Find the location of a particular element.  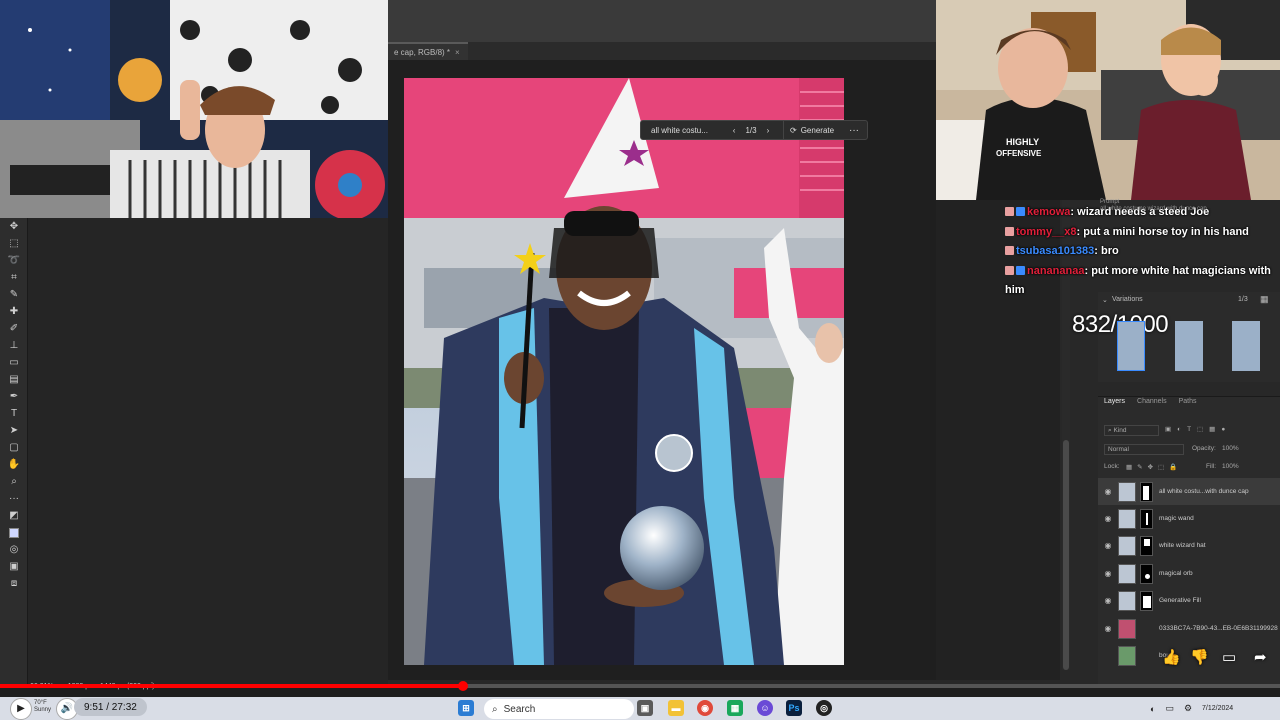

date-time: 7/12/2024 is located at coordinates (1217, 708).